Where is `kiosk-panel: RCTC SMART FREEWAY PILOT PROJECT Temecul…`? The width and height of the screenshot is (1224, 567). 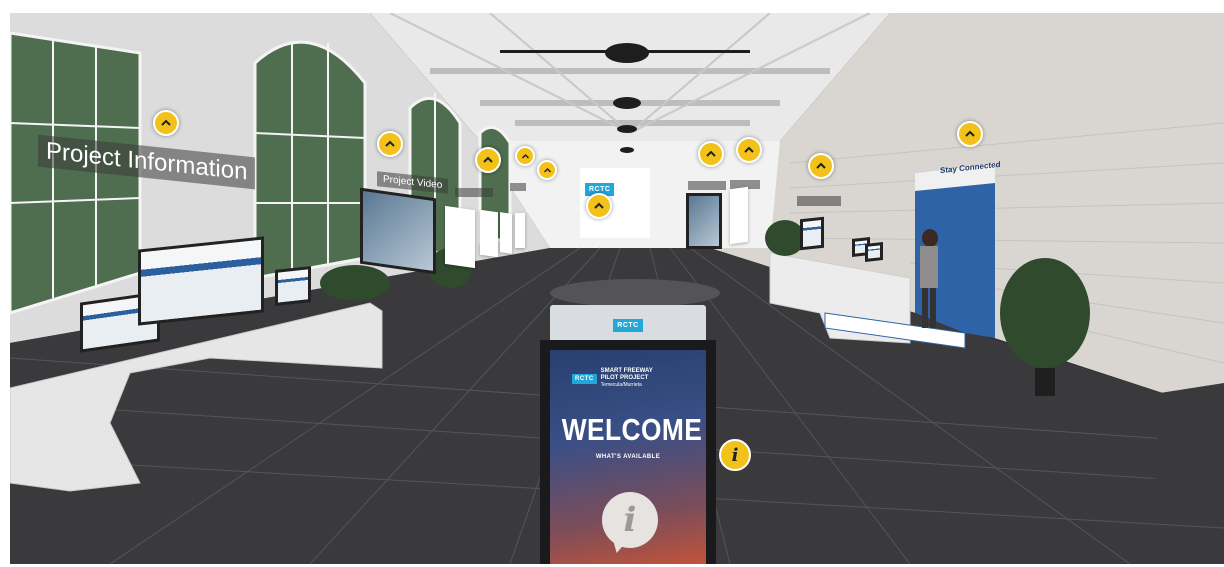 kiosk-panel: RCTC SMART FREEWAY PILOT PROJECT Temecul… is located at coordinates (628, 457).